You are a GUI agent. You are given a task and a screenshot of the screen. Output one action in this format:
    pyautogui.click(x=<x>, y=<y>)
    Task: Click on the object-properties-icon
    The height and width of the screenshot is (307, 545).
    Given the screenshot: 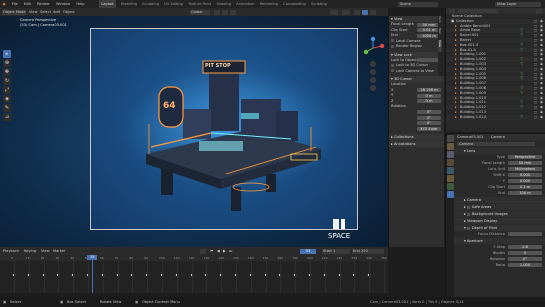 What is the action you would take?
    pyautogui.click(x=450, y=178)
    